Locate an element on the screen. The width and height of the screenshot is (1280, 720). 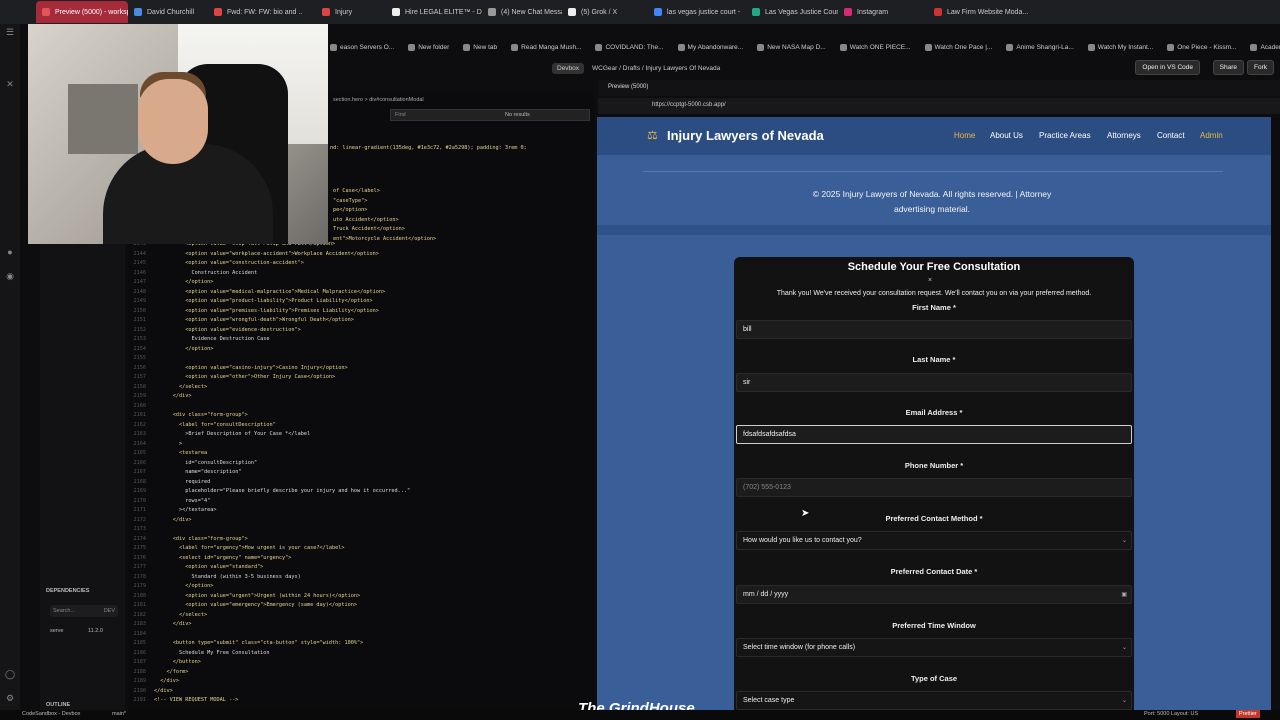
status-workspace: CodeSandbox - Devbox is located at coordinates (51, 714).